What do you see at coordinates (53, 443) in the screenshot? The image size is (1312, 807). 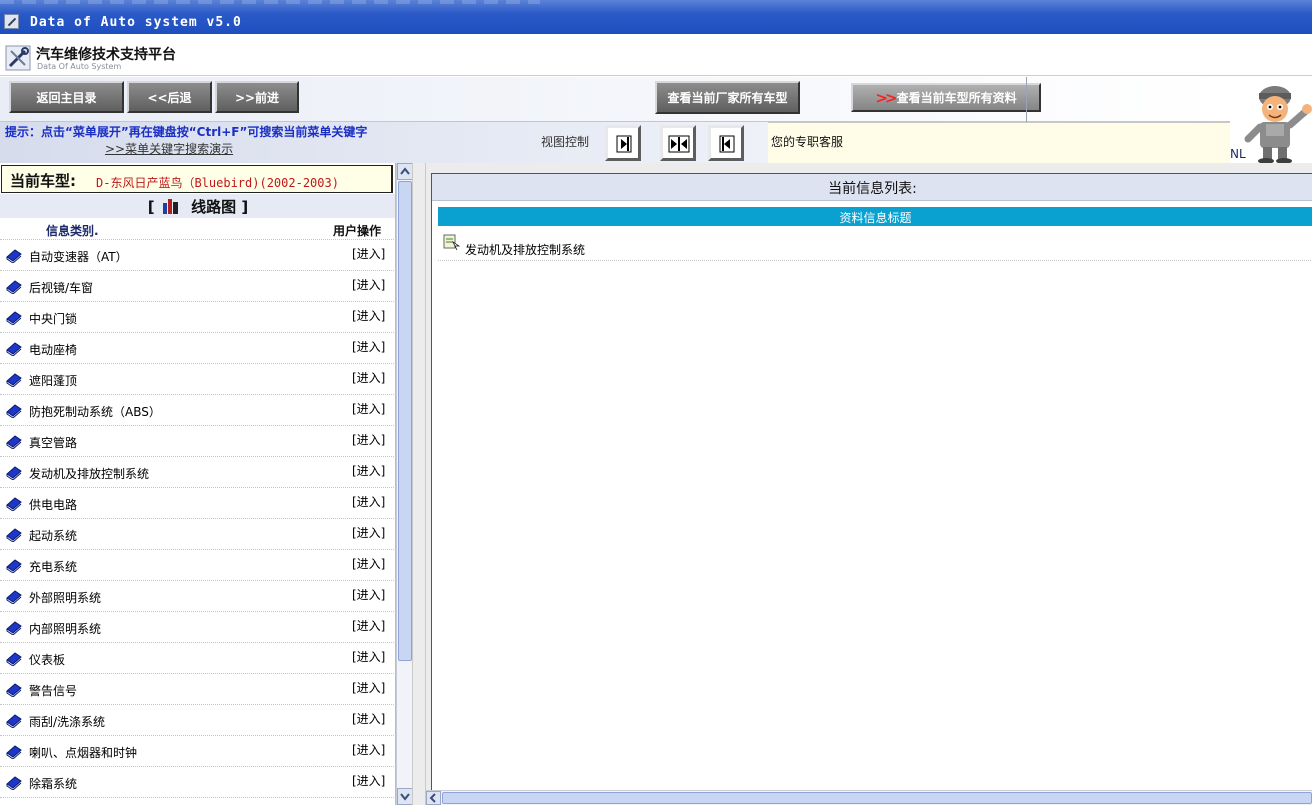 I see `menu-item-label: 真空管路` at bounding box center [53, 443].